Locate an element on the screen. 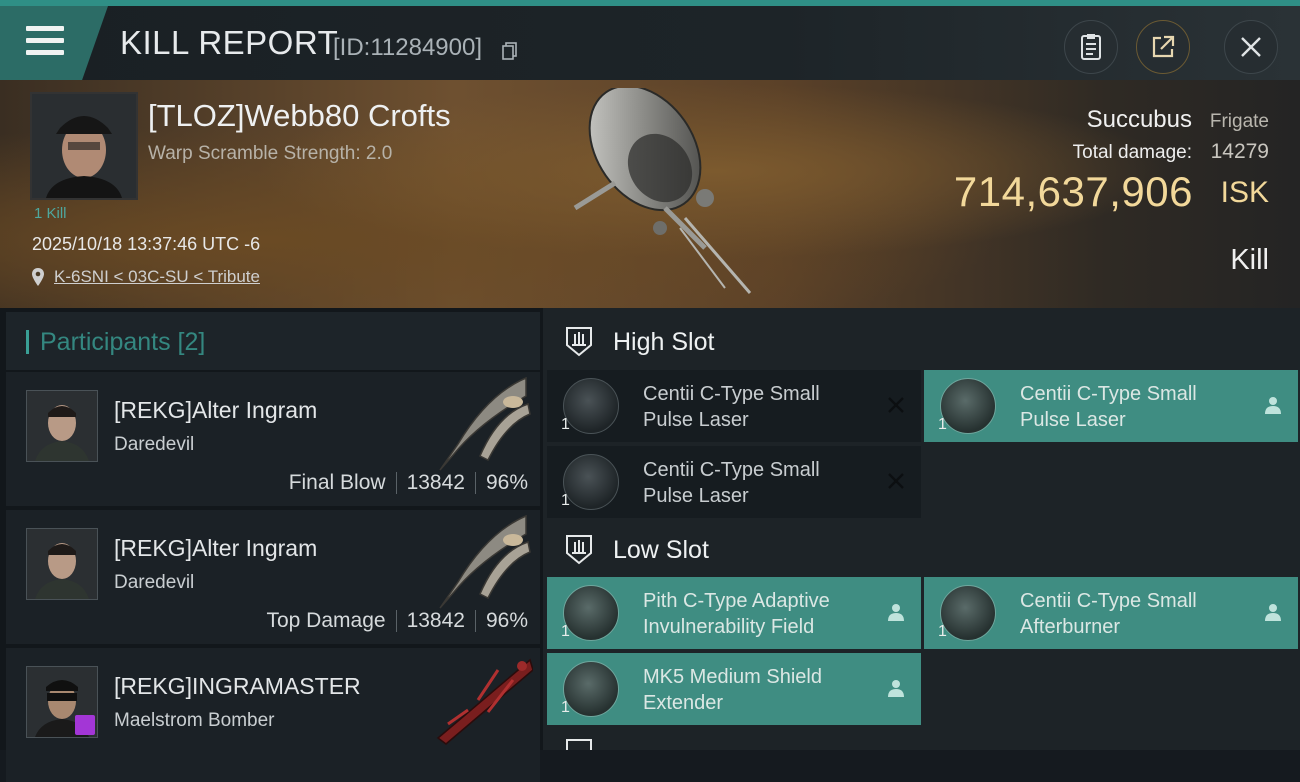 The width and height of the screenshot is (1300, 782). participant-damage: 13842 is located at coordinates (435, 620).